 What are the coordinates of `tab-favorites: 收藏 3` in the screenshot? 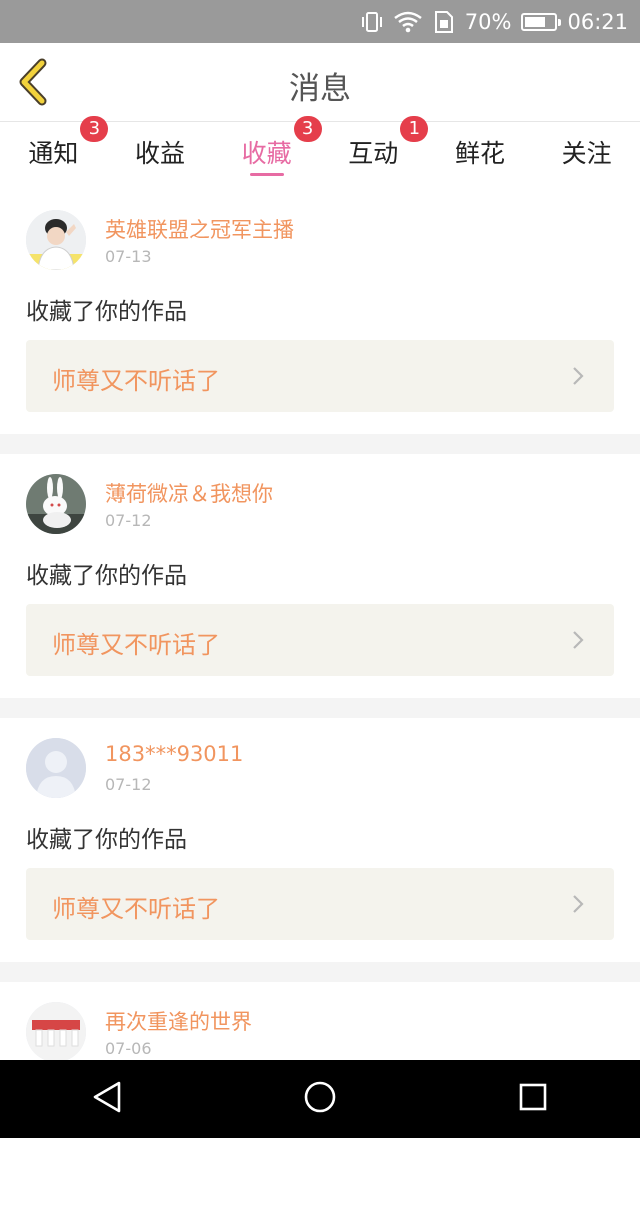 It's located at (268, 148).